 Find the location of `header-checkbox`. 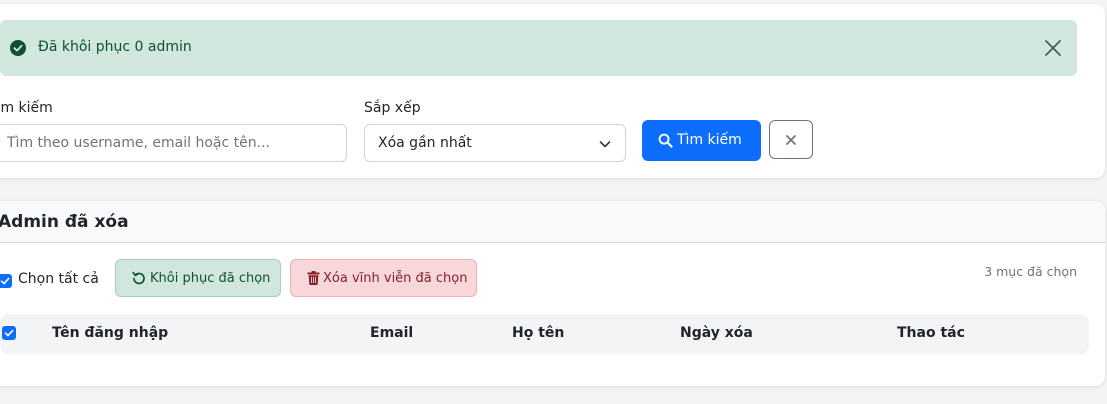

header-checkbox is located at coordinates (9, 333).